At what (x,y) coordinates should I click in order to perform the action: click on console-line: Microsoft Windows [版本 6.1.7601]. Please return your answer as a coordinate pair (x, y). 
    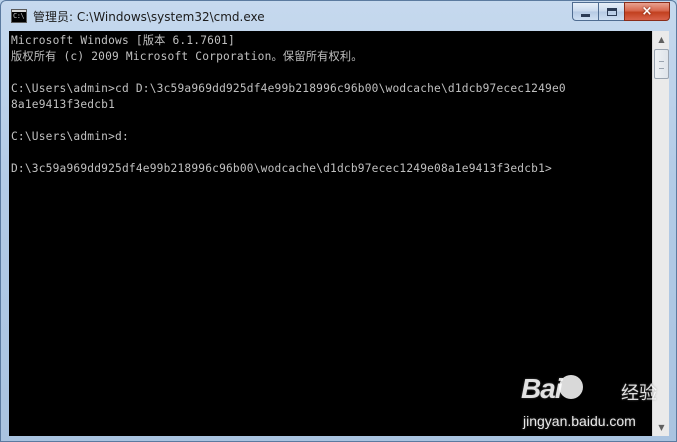
    Looking at the image, I should click on (123, 40).